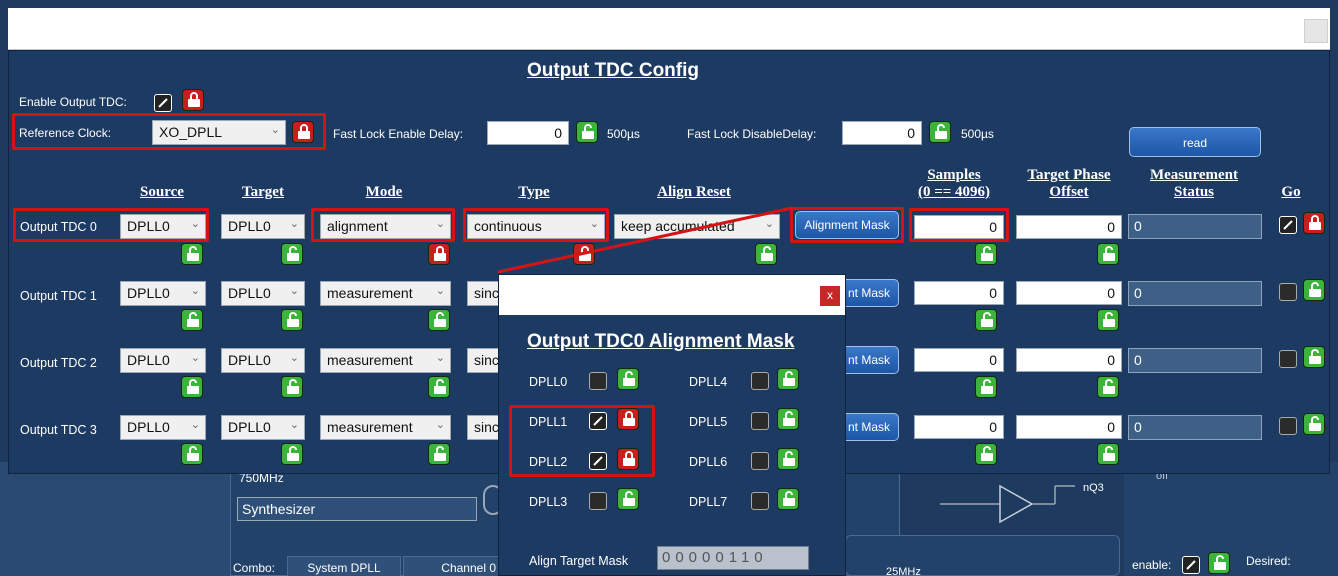 The width and height of the screenshot is (1338, 576). I want to click on window-close-button, so click(1316, 31).